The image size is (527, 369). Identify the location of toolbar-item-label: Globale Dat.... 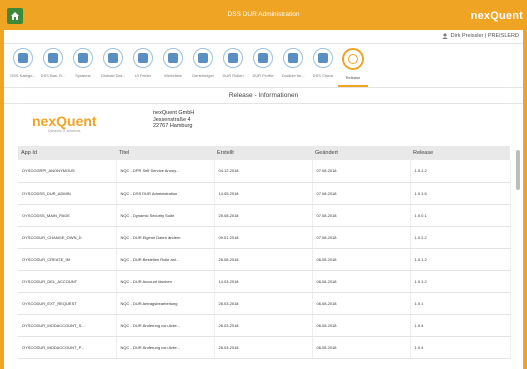
(113, 75).